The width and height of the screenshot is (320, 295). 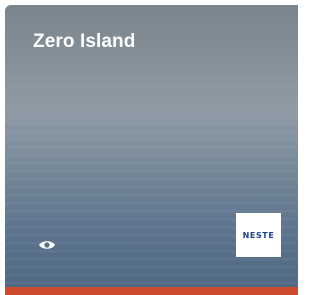 What do you see at coordinates (47, 245) in the screenshot?
I see `eye-icon` at bounding box center [47, 245].